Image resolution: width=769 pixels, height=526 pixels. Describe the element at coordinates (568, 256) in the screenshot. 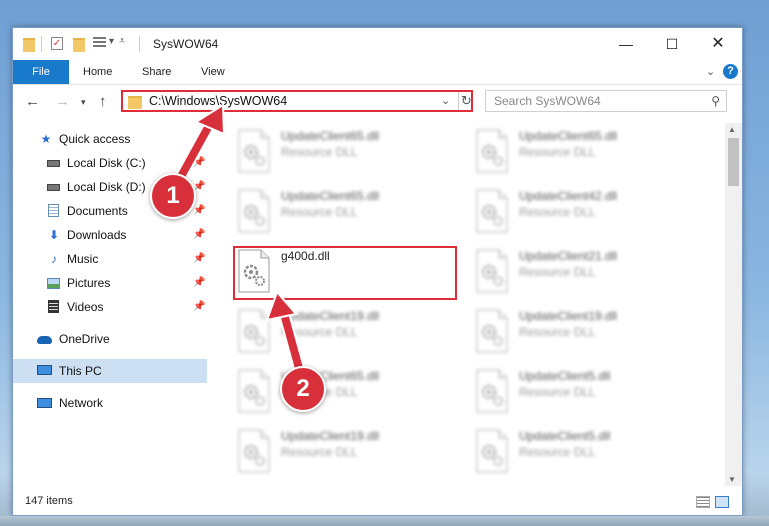

I see `file-name: UpdateClient21.dll` at that location.